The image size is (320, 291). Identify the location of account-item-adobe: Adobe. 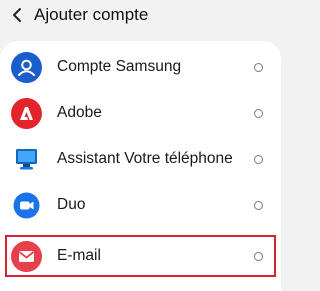
(140, 113).